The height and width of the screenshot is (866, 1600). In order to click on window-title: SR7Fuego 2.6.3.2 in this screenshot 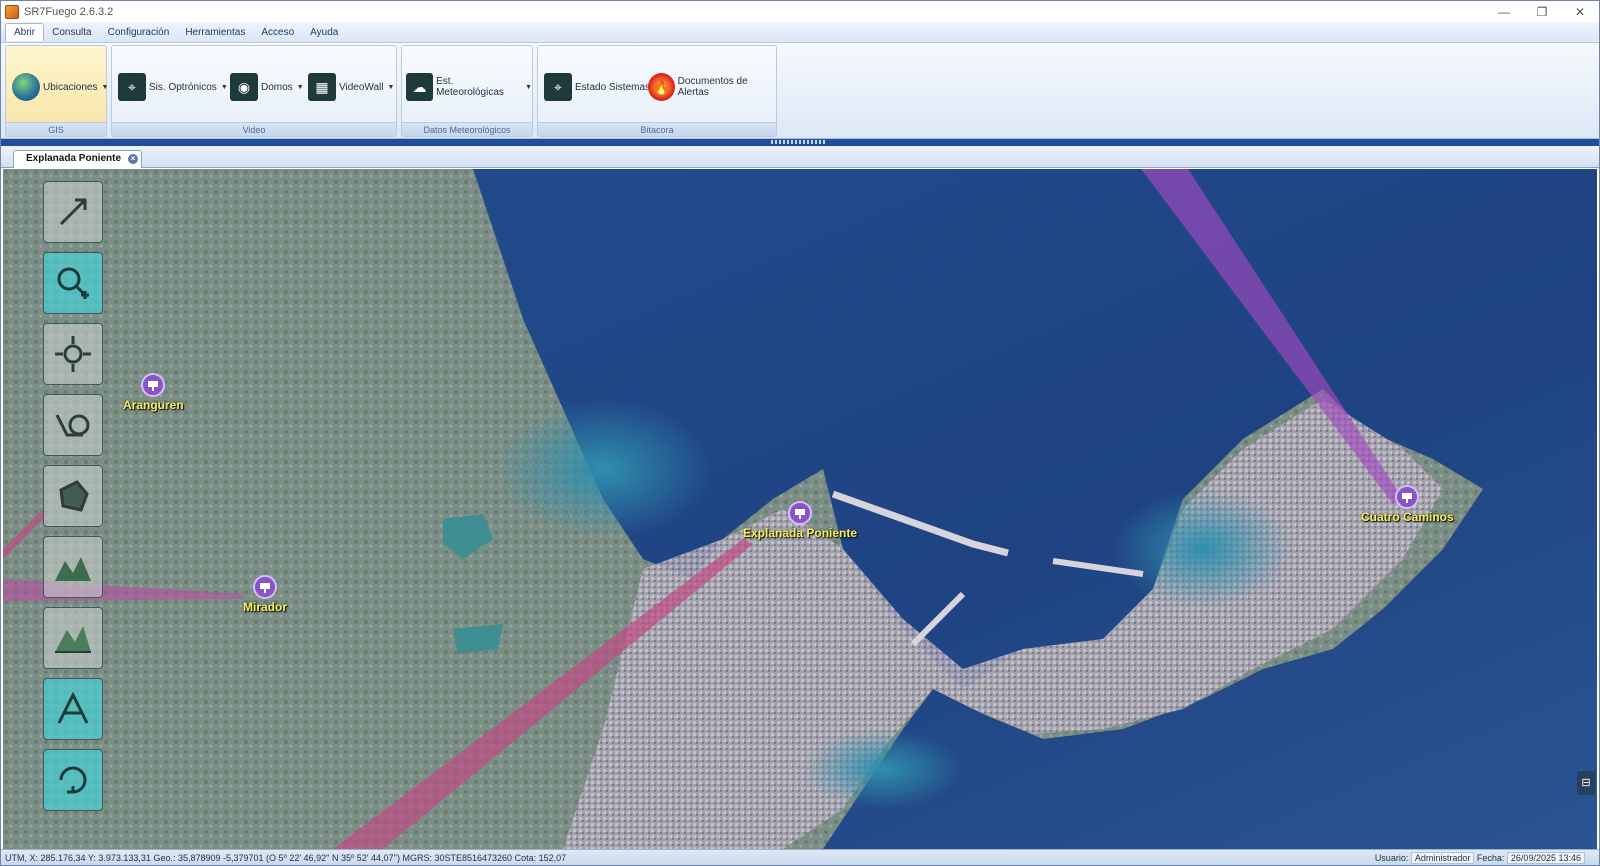, I will do `click(69, 11)`.